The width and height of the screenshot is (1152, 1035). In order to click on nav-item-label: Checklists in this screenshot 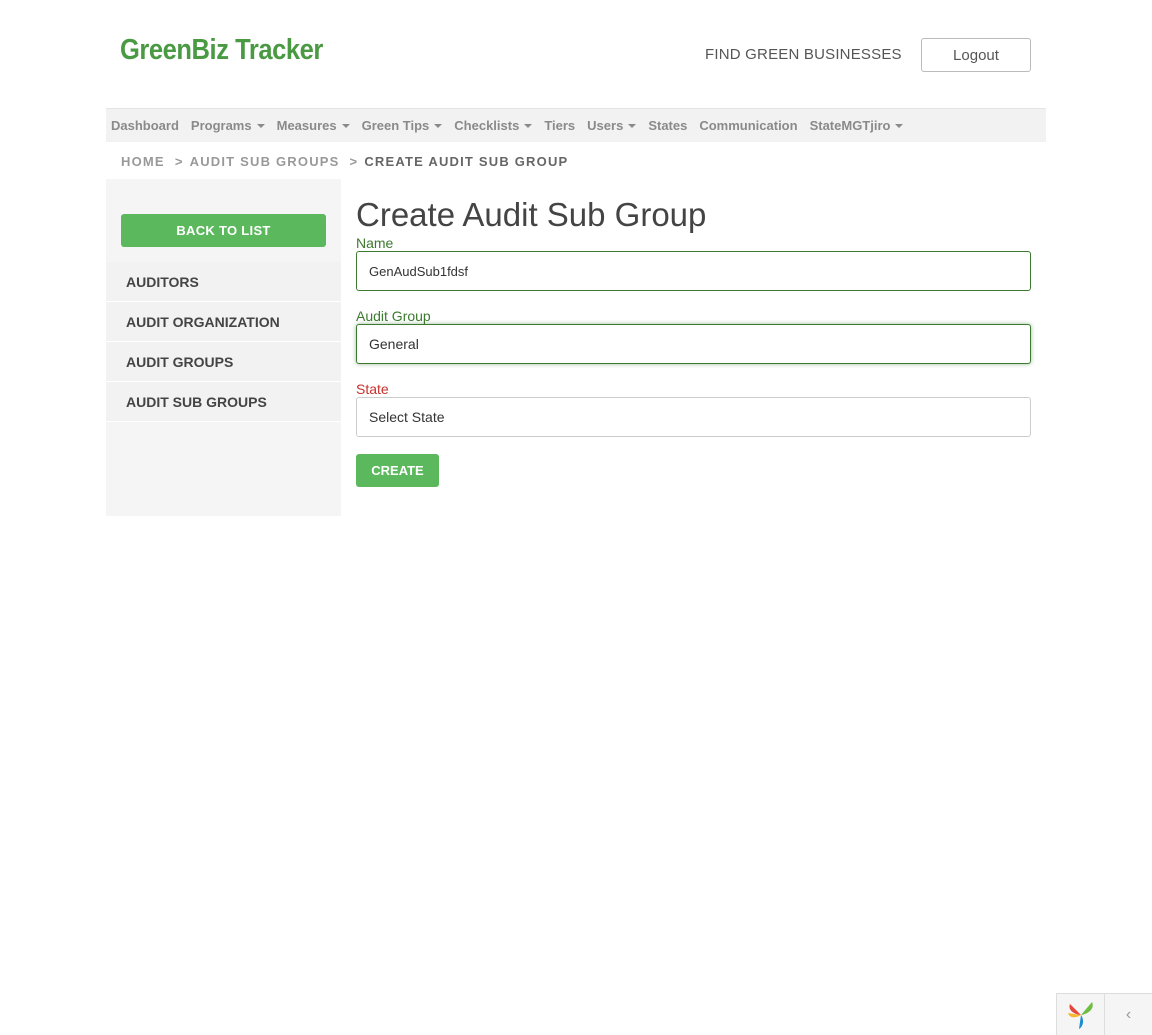, I will do `click(487, 125)`.